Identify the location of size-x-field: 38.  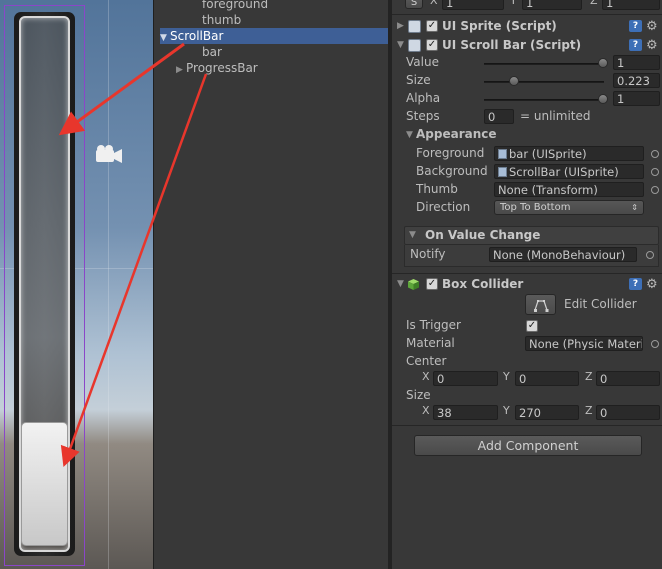
(465, 412).